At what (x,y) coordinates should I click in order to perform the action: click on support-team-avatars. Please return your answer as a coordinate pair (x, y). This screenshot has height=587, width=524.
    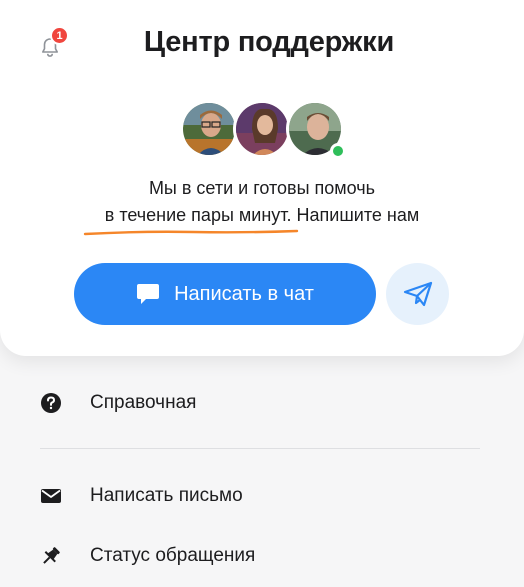
    Looking at the image, I should click on (265, 131).